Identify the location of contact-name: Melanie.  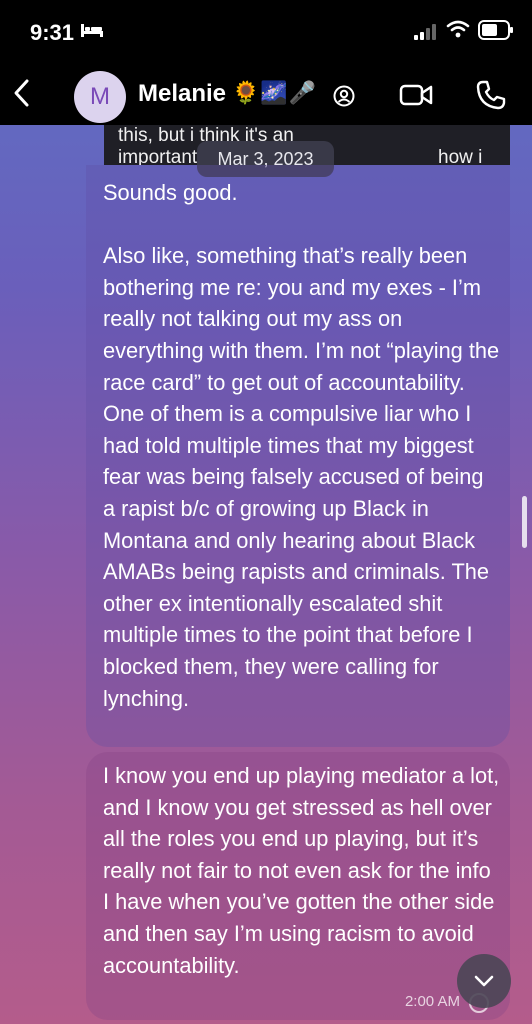
(182, 94).